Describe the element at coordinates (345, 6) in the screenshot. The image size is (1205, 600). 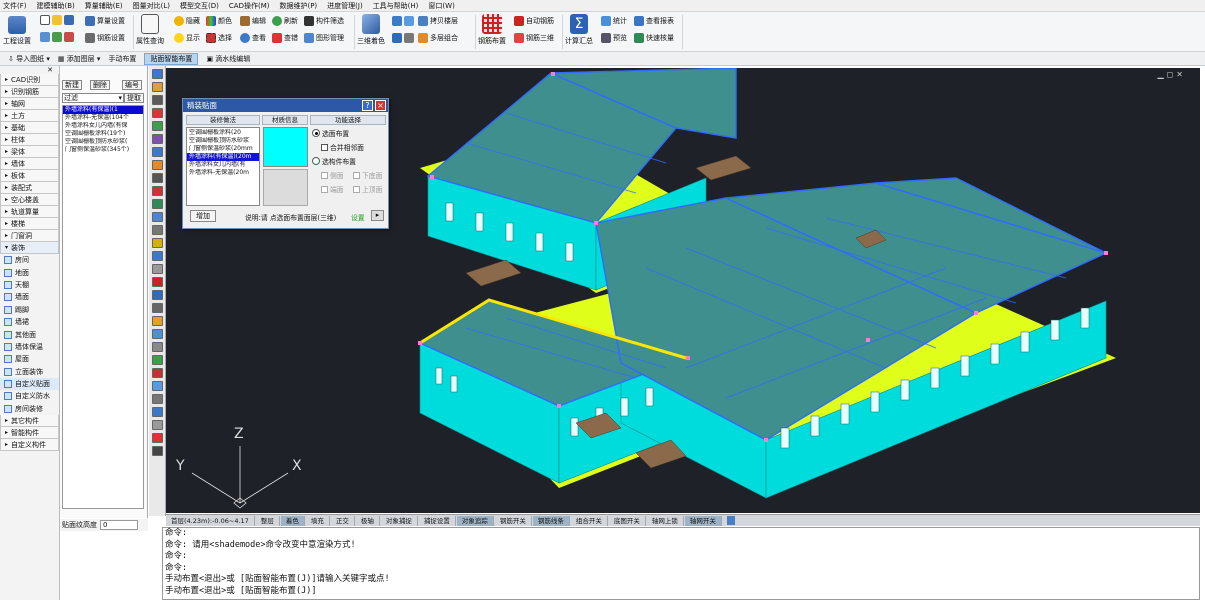
I see `menu-item-7: 进度管理(J)` at that location.